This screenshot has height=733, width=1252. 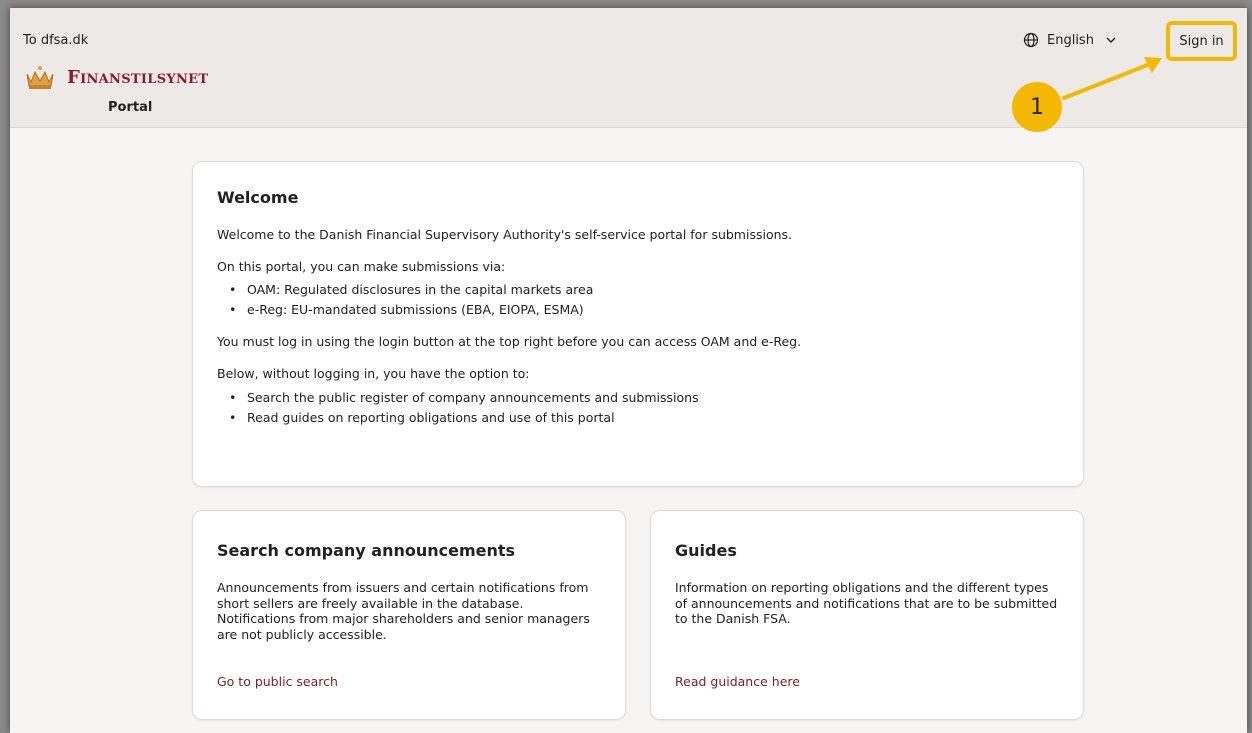 I want to click on sign-in-highlight: Sign in, so click(x=1201, y=41).